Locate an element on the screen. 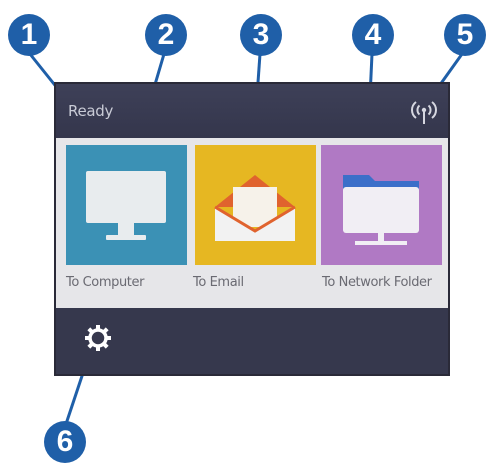  callout-badge-6: 6 is located at coordinates (65, 442).